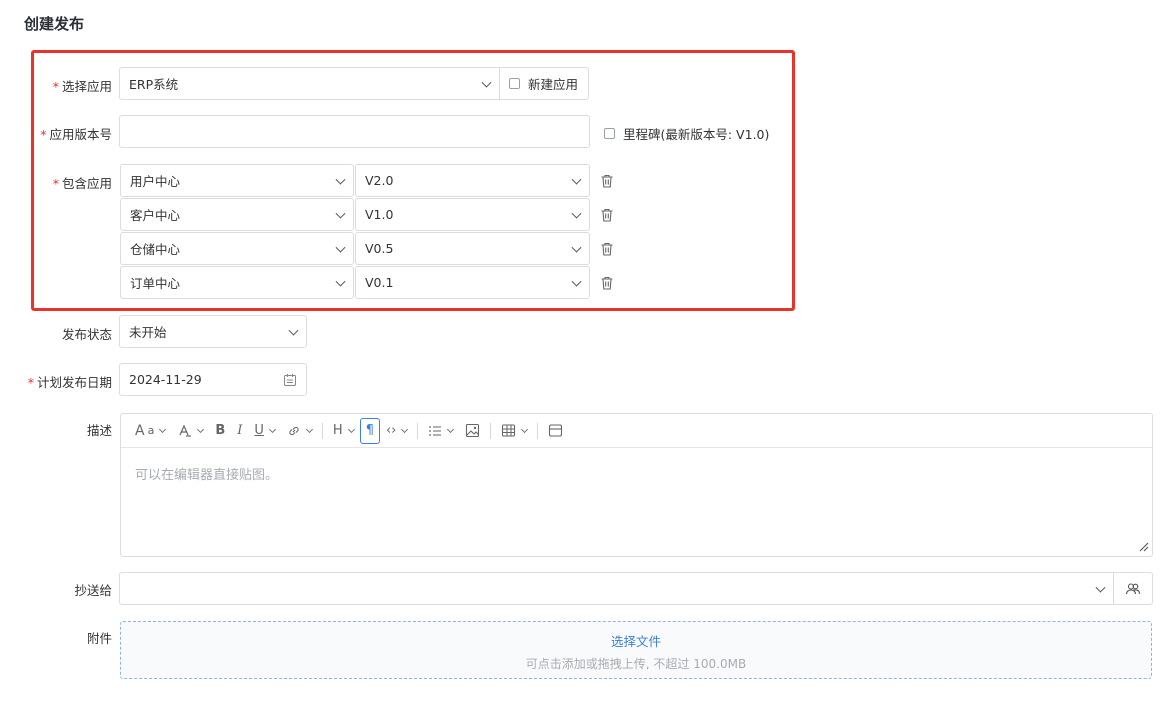 Image resolution: width=1172 pixels, height=701 pixels. What do you see at coordinates (472, 248) in the screenshot?
I see `included-version-select: V0.5` at bounding box center [472, 248].